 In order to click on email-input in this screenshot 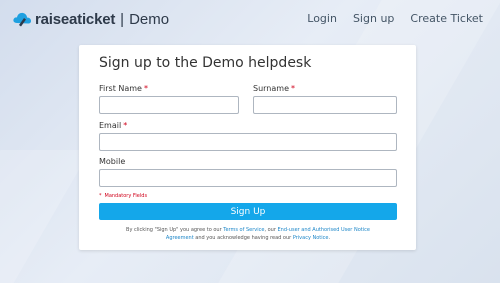, I will do `click(248, 142)`.